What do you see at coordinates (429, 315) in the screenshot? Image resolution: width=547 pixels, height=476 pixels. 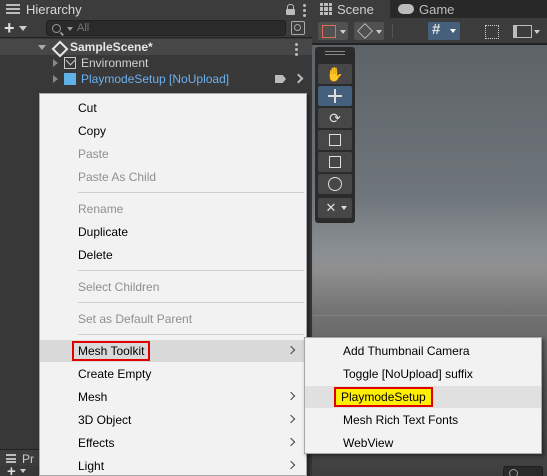 I see `horizon-line` at bounding box center [429, 315].